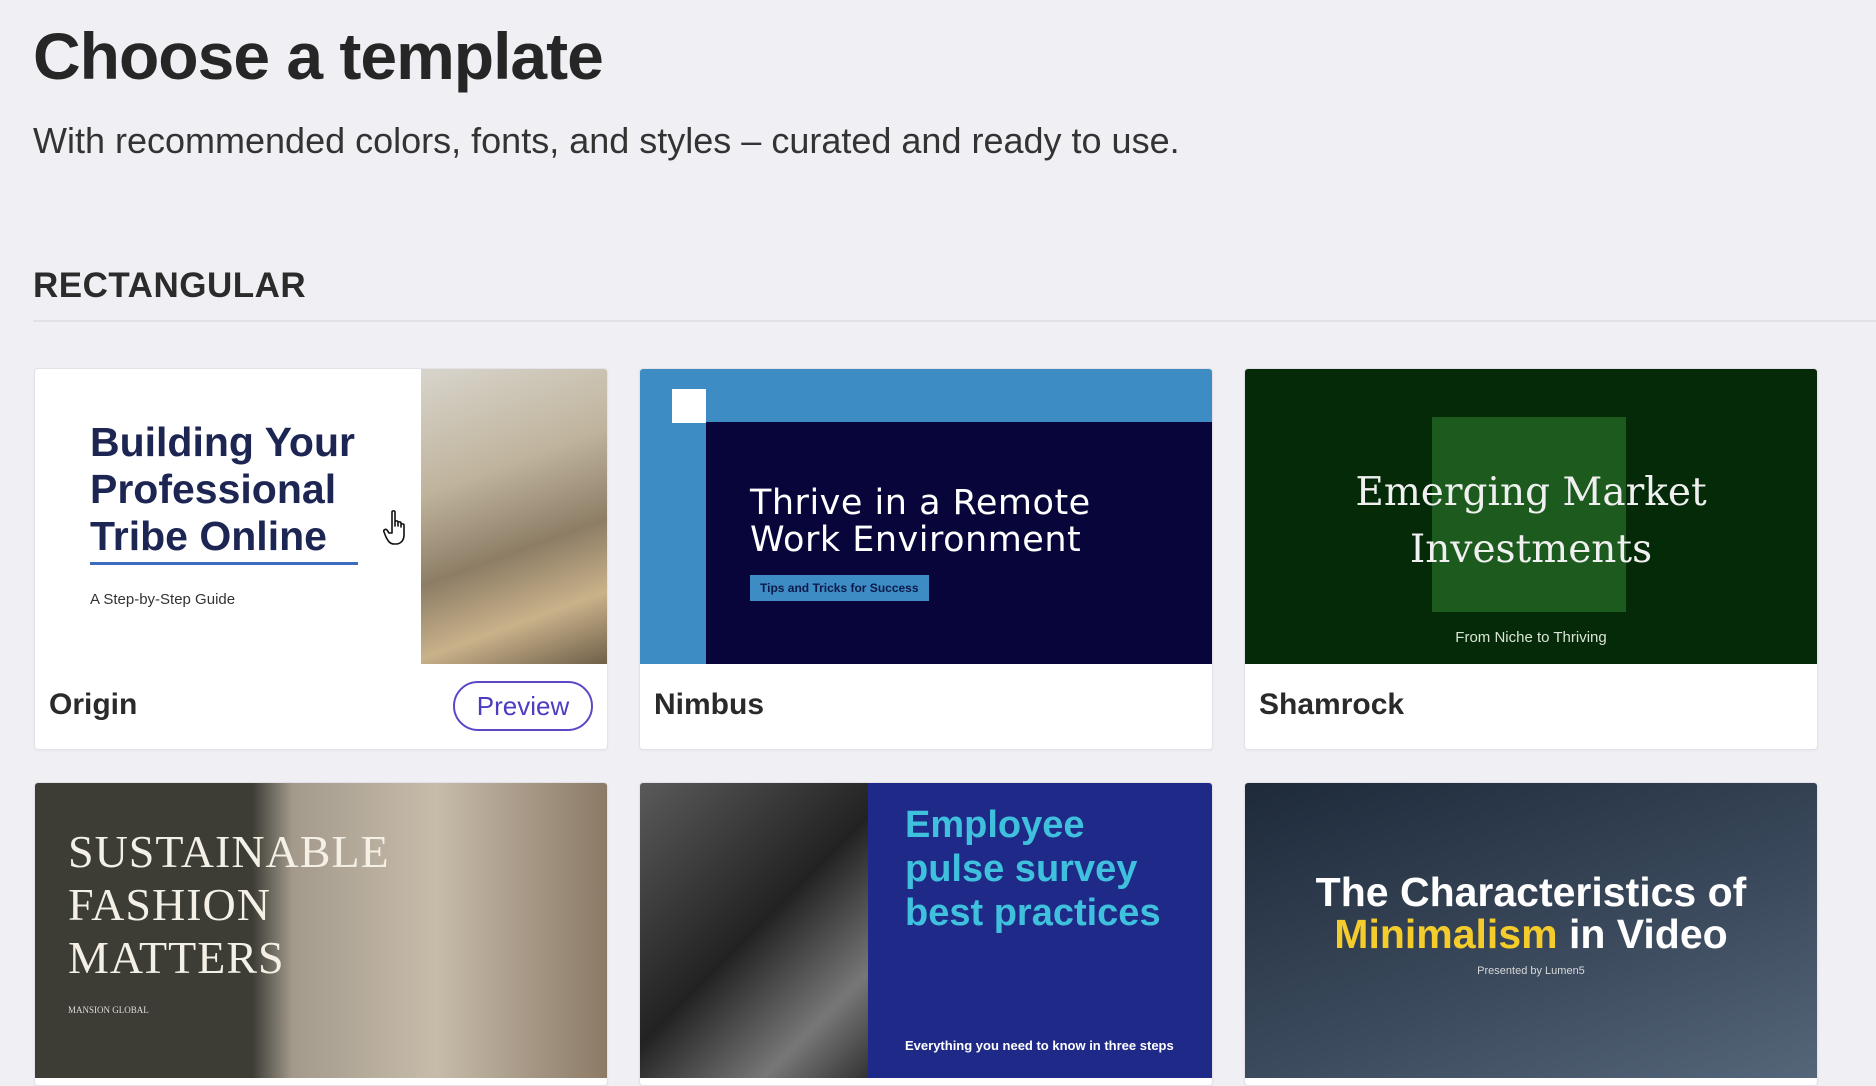  I want to click on template-name: Origin, so click(93, 704).